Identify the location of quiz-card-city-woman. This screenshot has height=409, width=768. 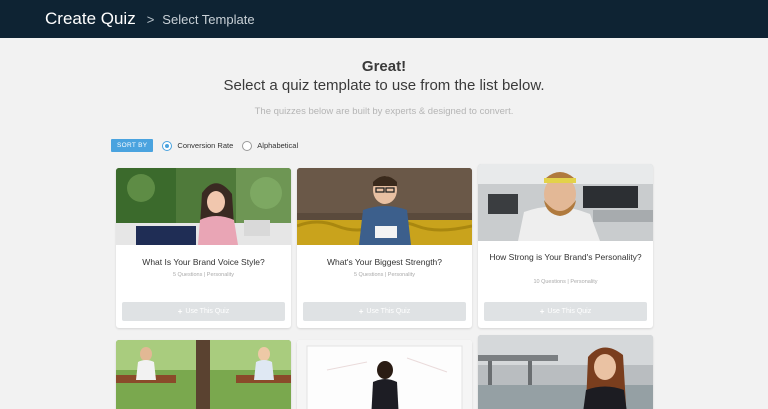
(565, 372).